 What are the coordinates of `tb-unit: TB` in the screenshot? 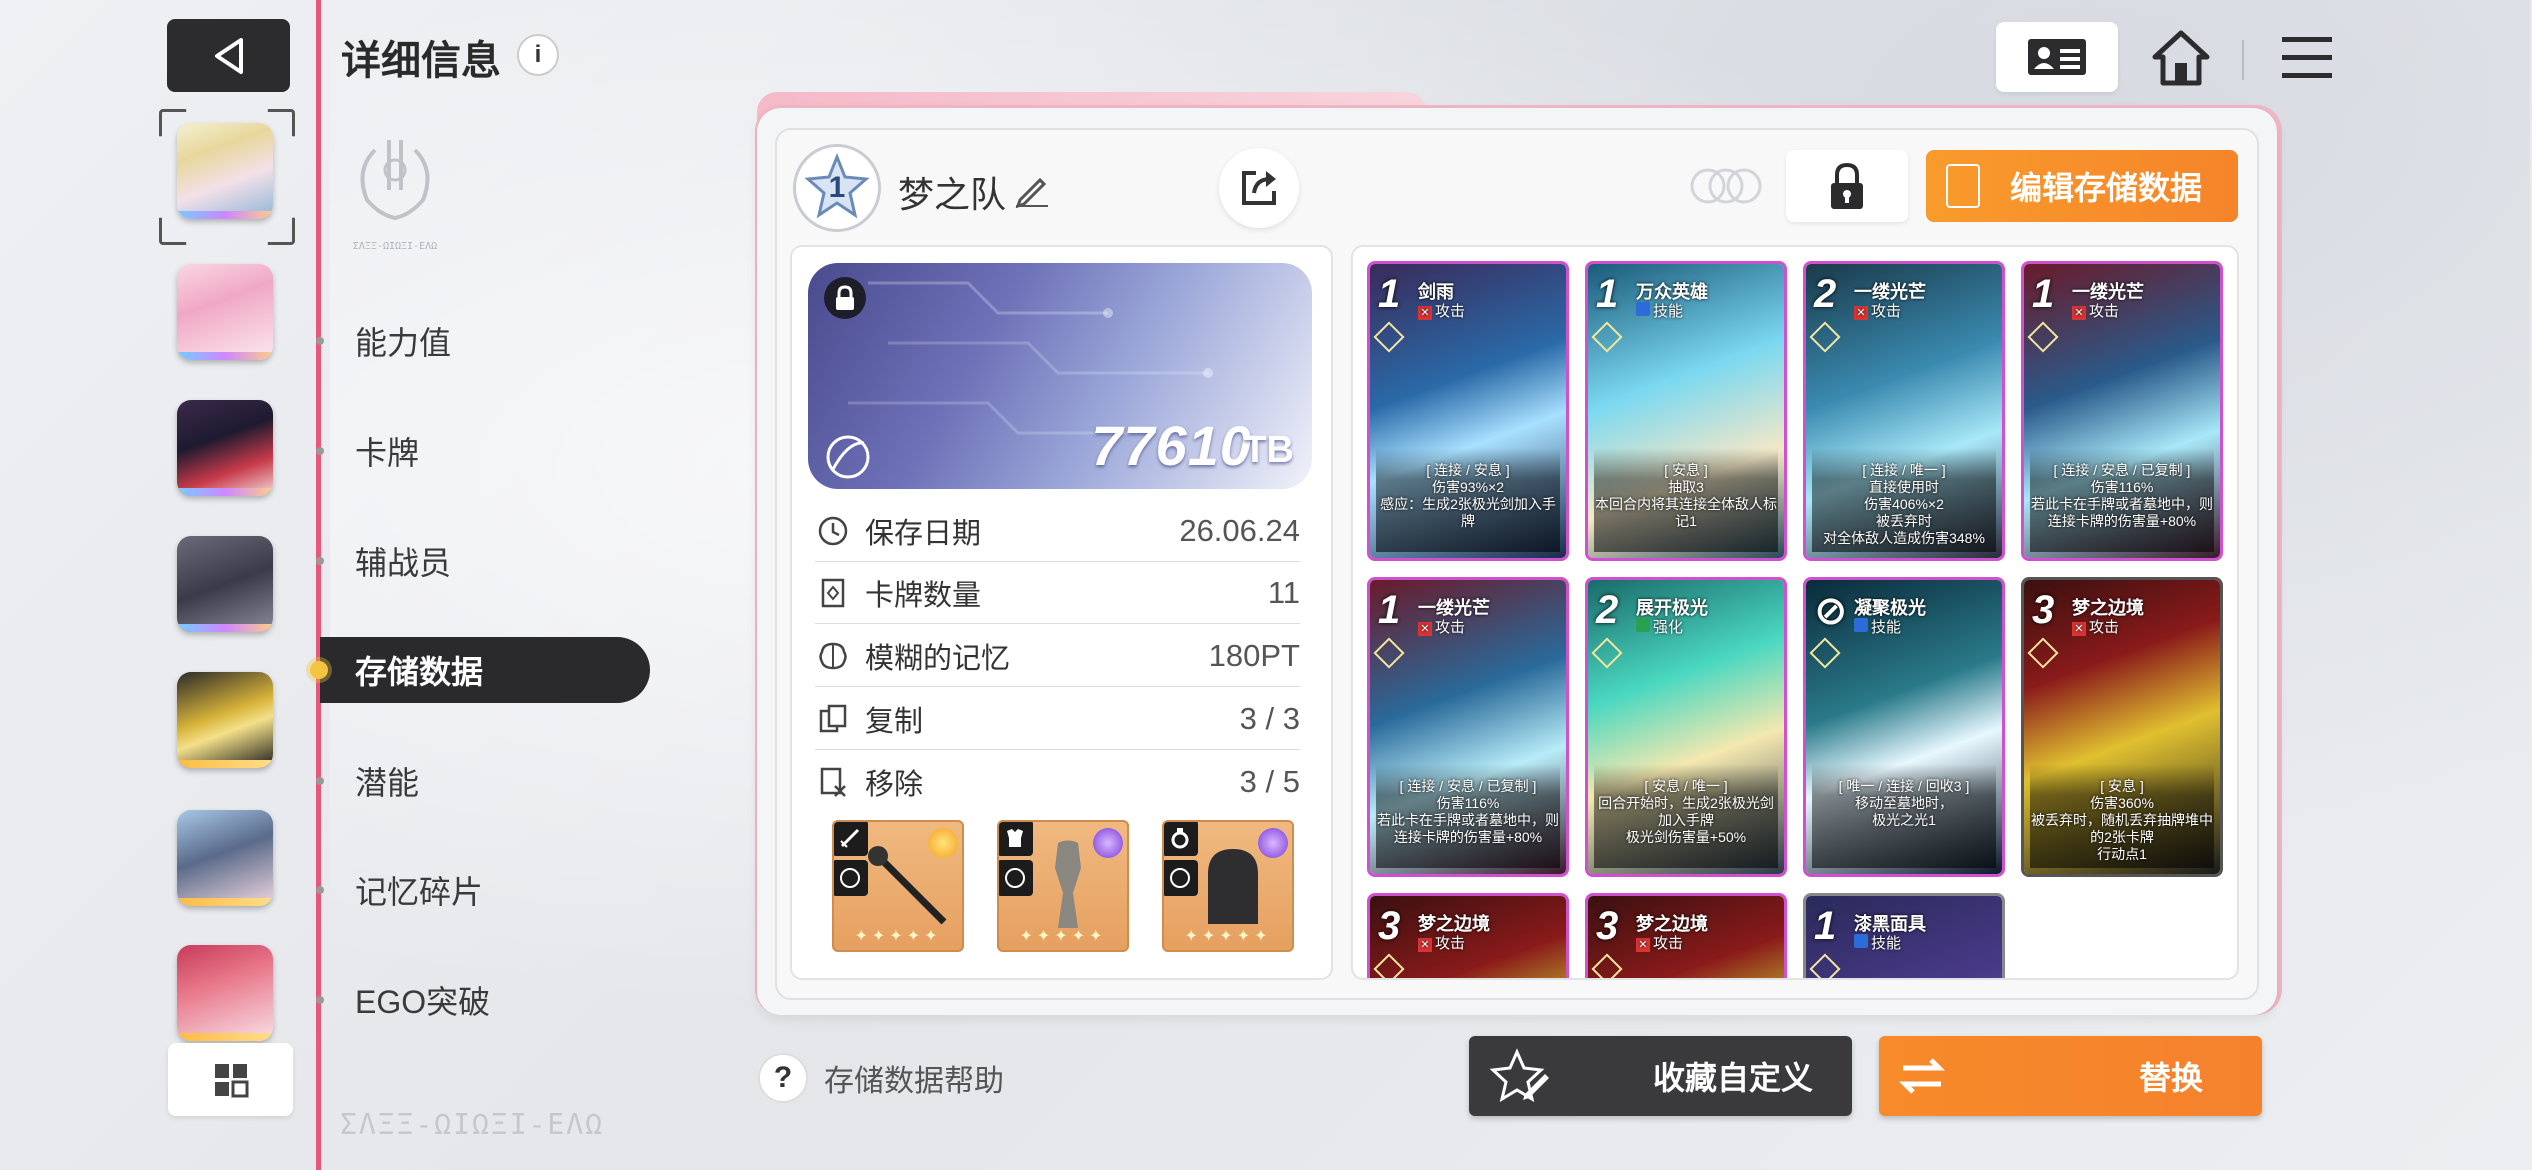 It's located at (1268, 450).